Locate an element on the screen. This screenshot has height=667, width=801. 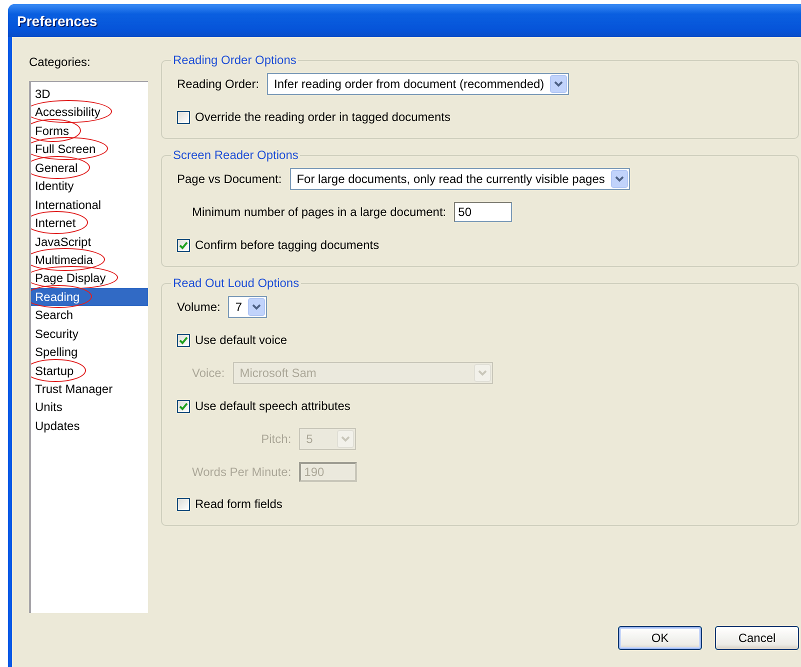
field-label: Reading Order: is located at coordinates (218, 84).